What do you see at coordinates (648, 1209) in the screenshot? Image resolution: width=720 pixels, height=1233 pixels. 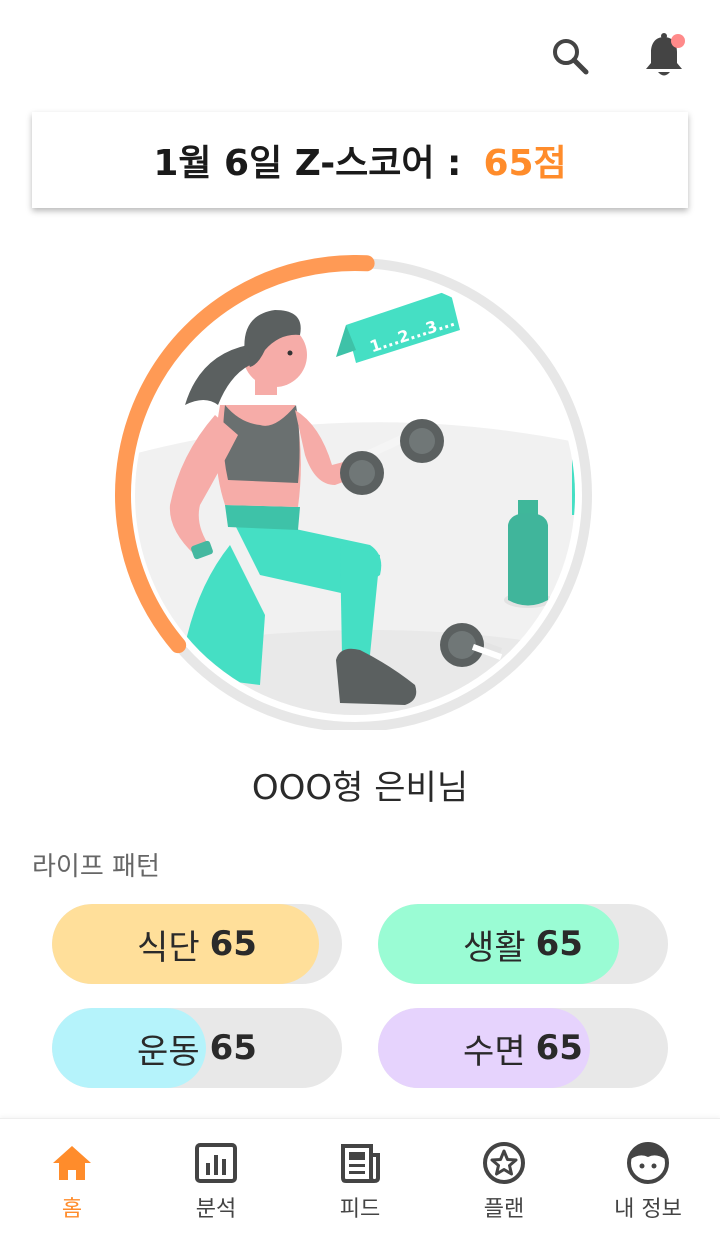 I see `nav-label-profile: 내 정보` at bounding box center [648, 1209].